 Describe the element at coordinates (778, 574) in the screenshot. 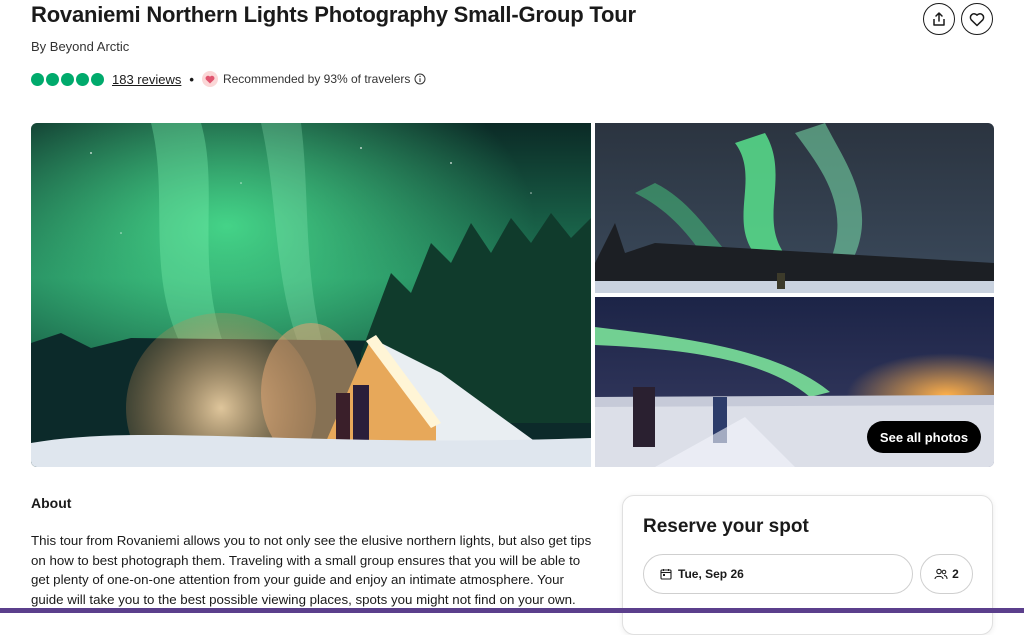

I see `date-picker: Tue, Sep 26` at that location.